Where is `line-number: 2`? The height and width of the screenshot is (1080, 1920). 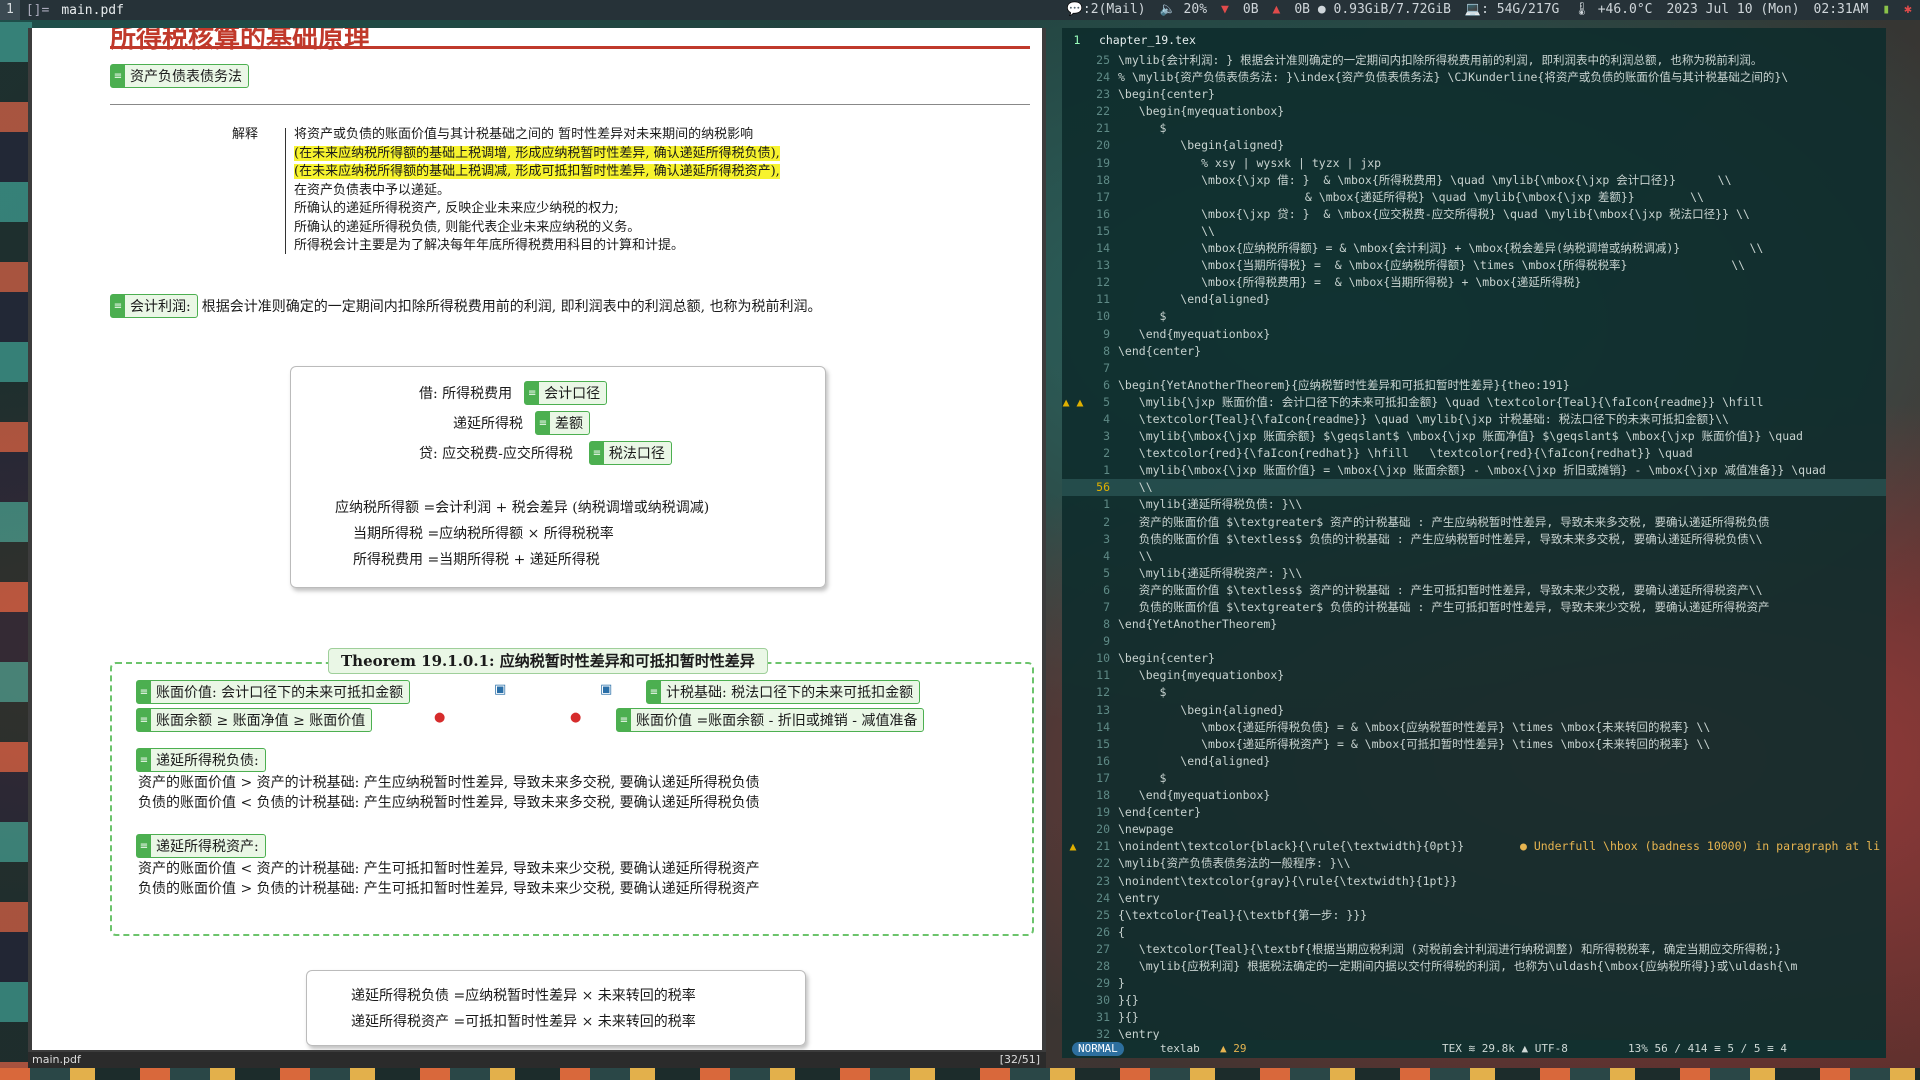
line-number: 2 is located at coordinates (1106, 521).